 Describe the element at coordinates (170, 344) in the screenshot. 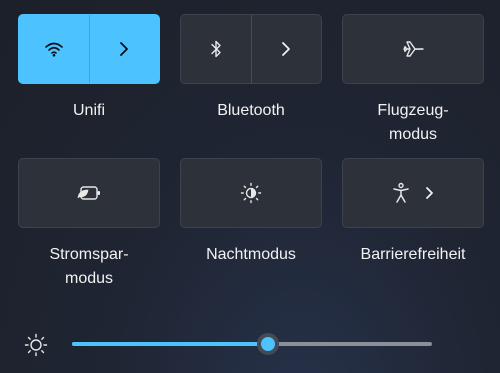

I see `brightness-slider-fill` at that location.